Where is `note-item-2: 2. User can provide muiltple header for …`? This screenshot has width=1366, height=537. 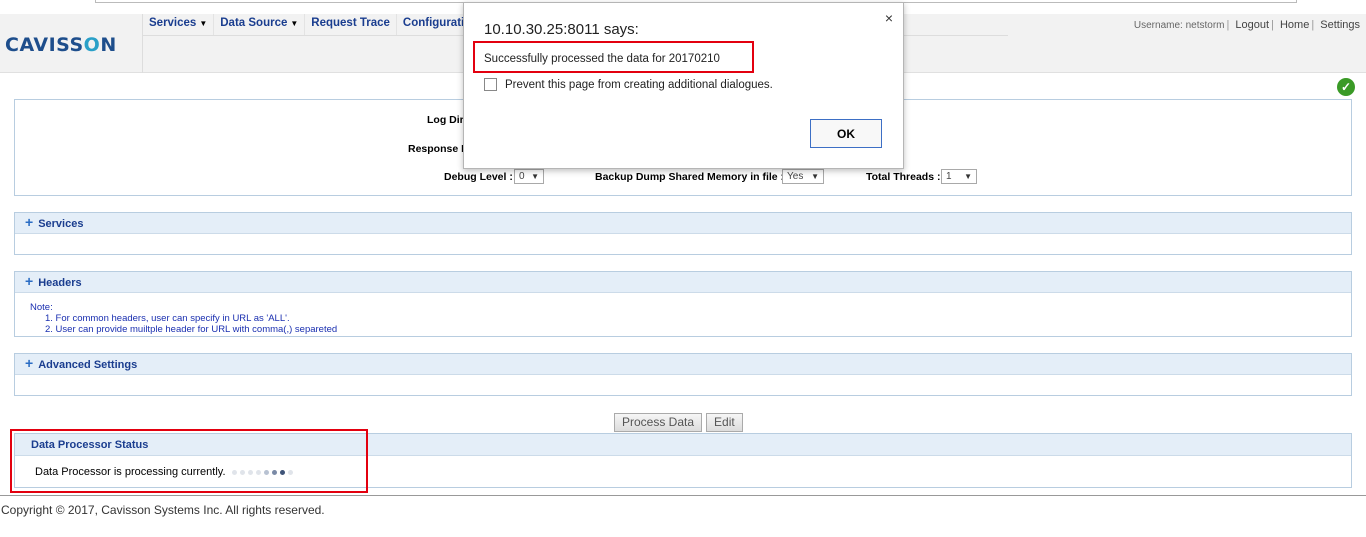 note-item-2: 2. User can provide muiltple header for … is located at coordinates (191, 329).